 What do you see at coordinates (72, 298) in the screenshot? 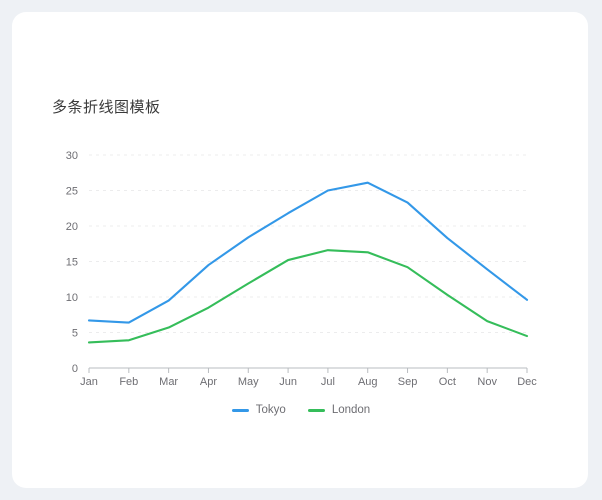
I see `y-axis-tick-label: 10` at bounding box center [72, 298].